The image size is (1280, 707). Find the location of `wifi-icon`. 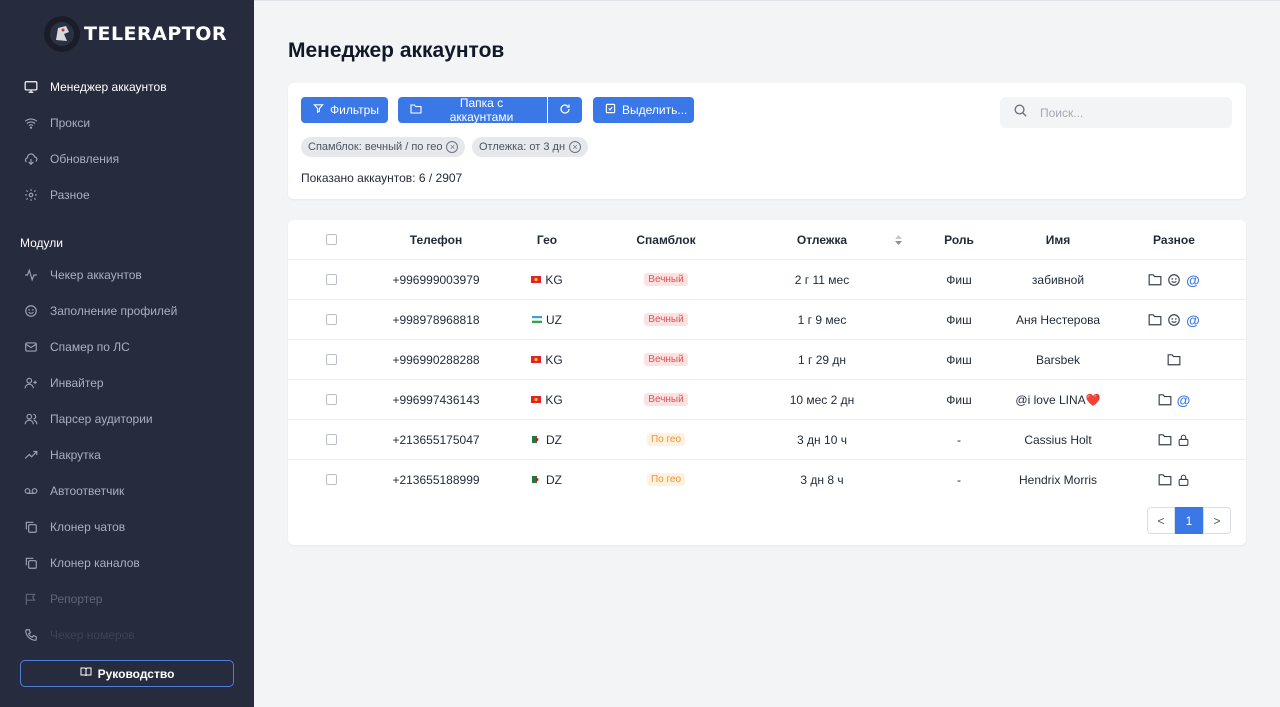

wifi-icon is located at coordinates (31, 123).